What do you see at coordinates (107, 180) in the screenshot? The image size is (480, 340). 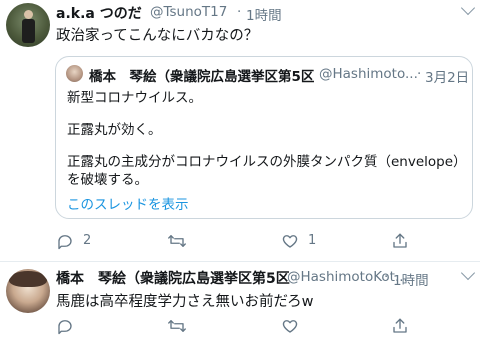 I see `quoted-line-4: を破壊する。` at bounding box center [107, 180].